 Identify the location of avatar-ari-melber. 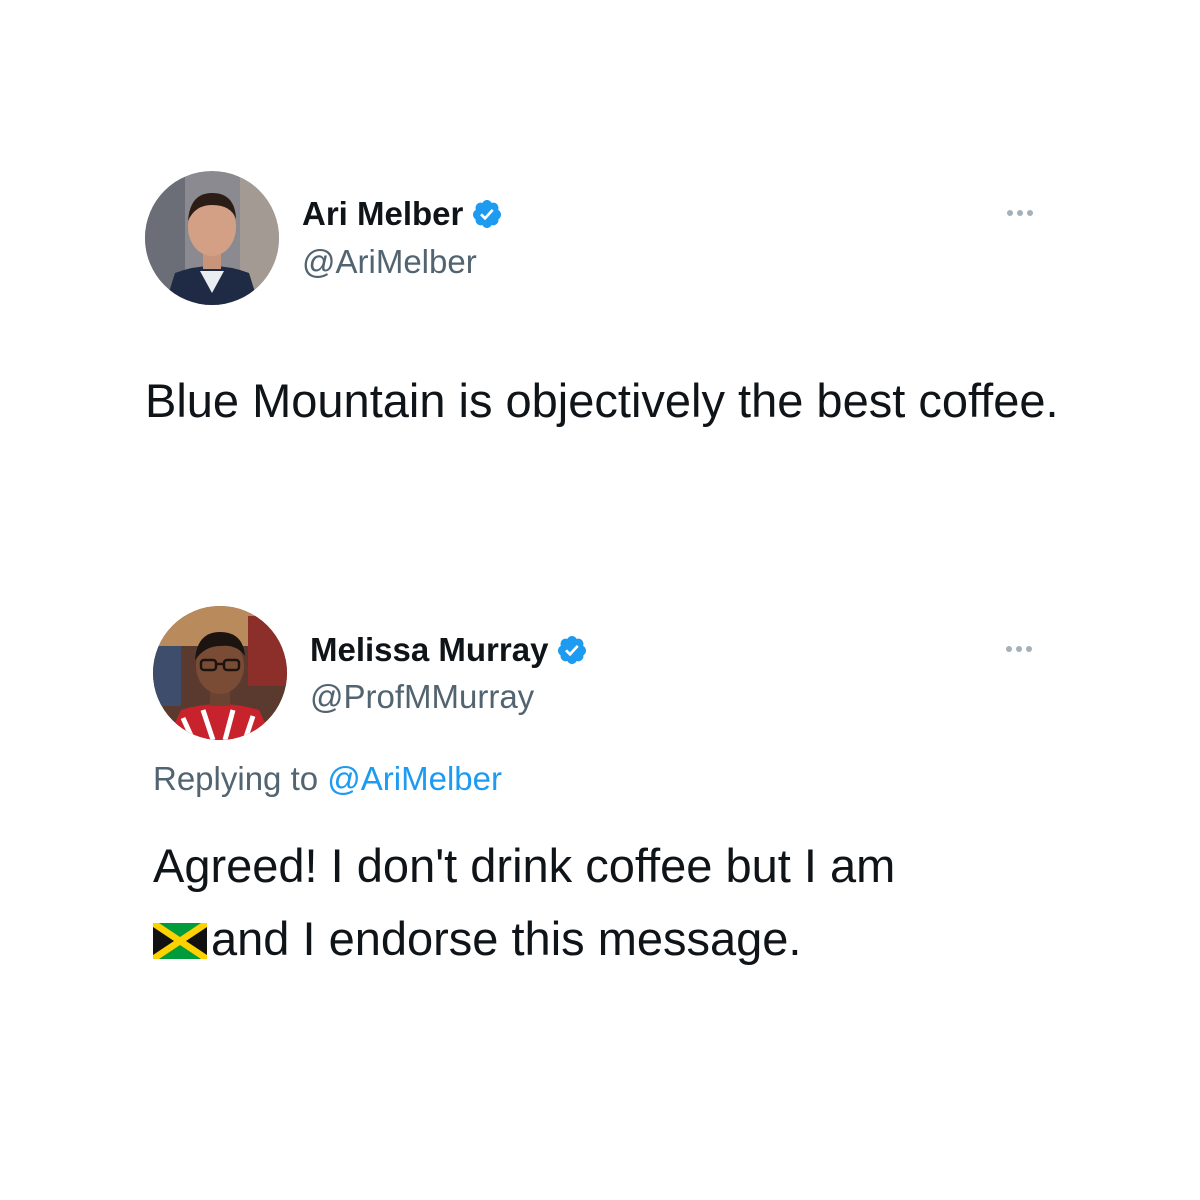
(212, 238).